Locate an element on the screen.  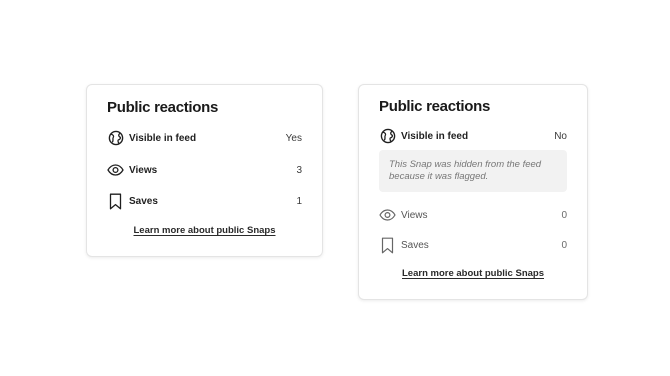
views-row: Views 0 is located at coordinates (473, 215).